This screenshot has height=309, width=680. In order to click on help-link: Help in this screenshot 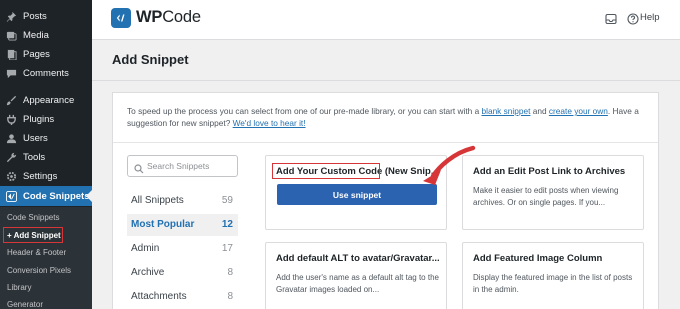, I will do `click(650, 17)`.